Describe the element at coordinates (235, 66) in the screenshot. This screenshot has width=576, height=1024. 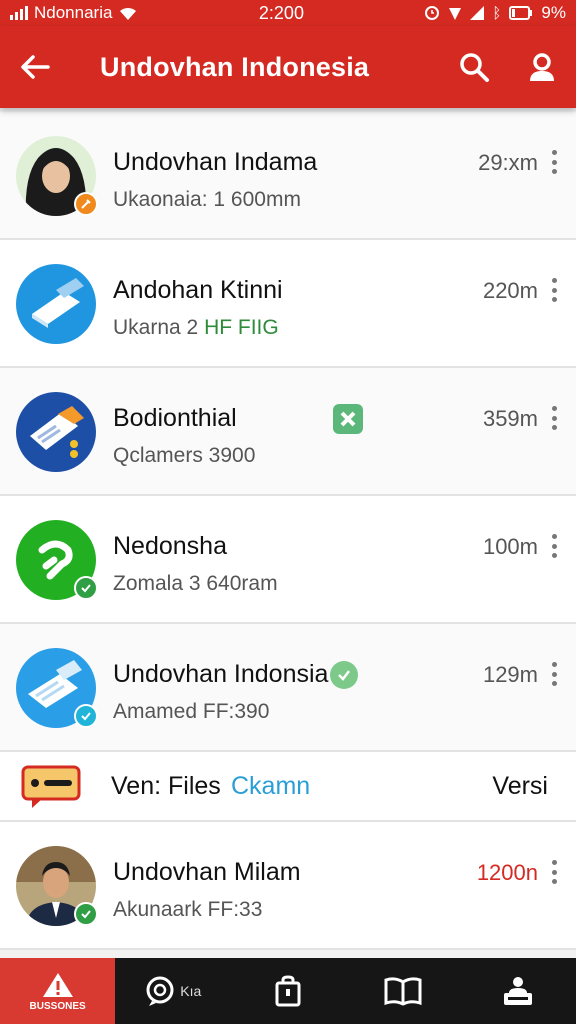
I see `page-title: Undovhan Indonesia` at that location.